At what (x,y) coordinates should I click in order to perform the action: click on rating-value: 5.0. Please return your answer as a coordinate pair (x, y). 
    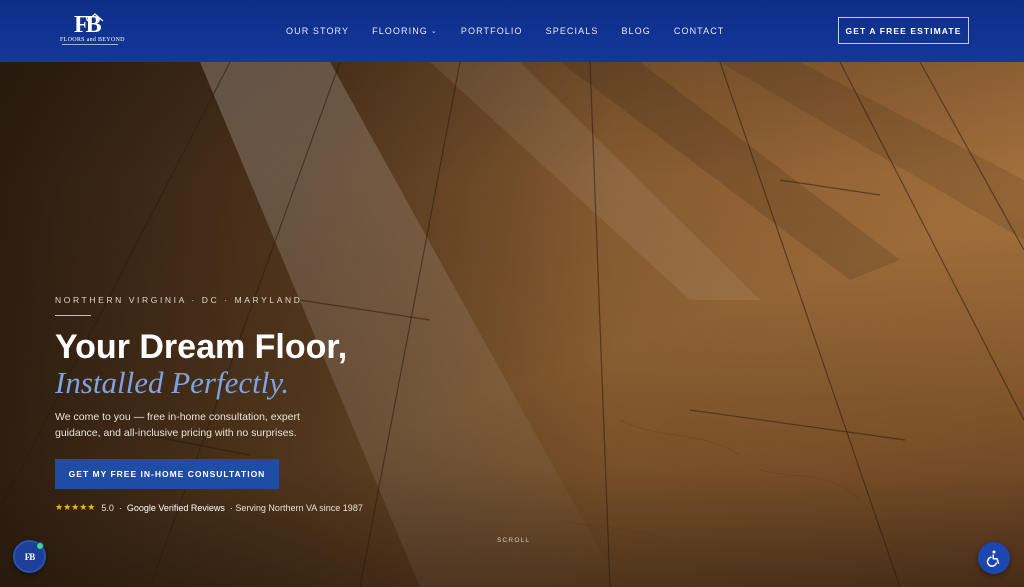
    Looking at the image, I should click on (107, 507).